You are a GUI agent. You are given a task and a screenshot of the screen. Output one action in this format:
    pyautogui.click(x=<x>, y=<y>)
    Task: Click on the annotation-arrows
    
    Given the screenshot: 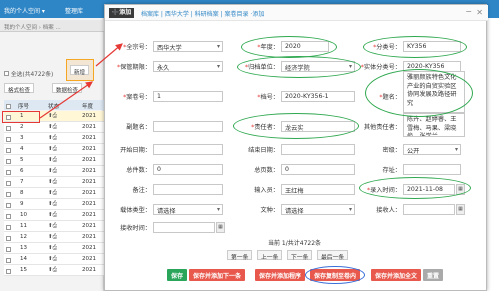 What is the action you would take?
    pyautogui.click(x=81, y=81)
    